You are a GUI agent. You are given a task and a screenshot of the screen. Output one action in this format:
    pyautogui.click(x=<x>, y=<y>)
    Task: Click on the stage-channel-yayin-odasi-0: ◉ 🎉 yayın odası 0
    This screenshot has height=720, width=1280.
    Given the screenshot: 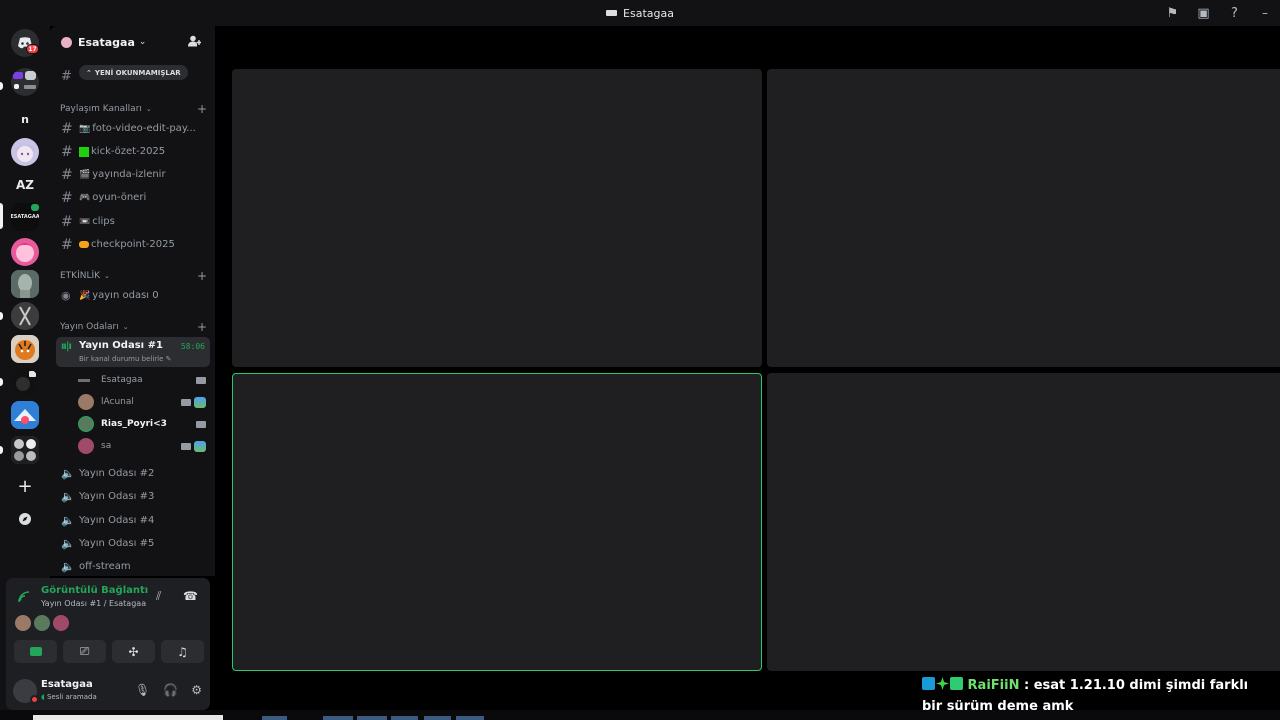 What is the action you would take?
    pyautogui.click(x=133, y=295)
    